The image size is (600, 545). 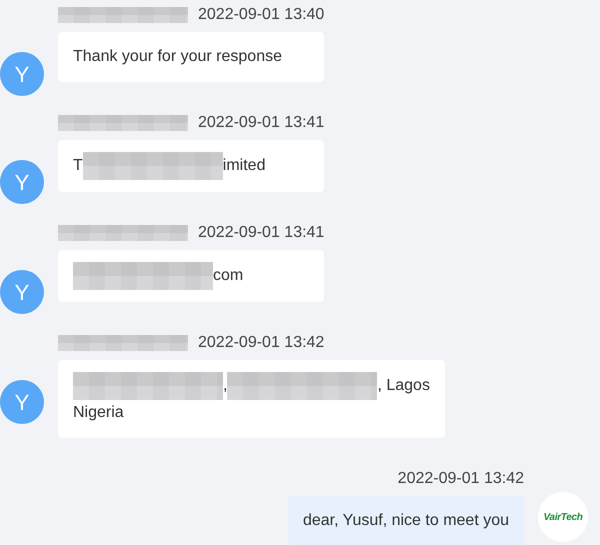 I want to click on logo-avatar: VairTech, so click(x=563, y=517).